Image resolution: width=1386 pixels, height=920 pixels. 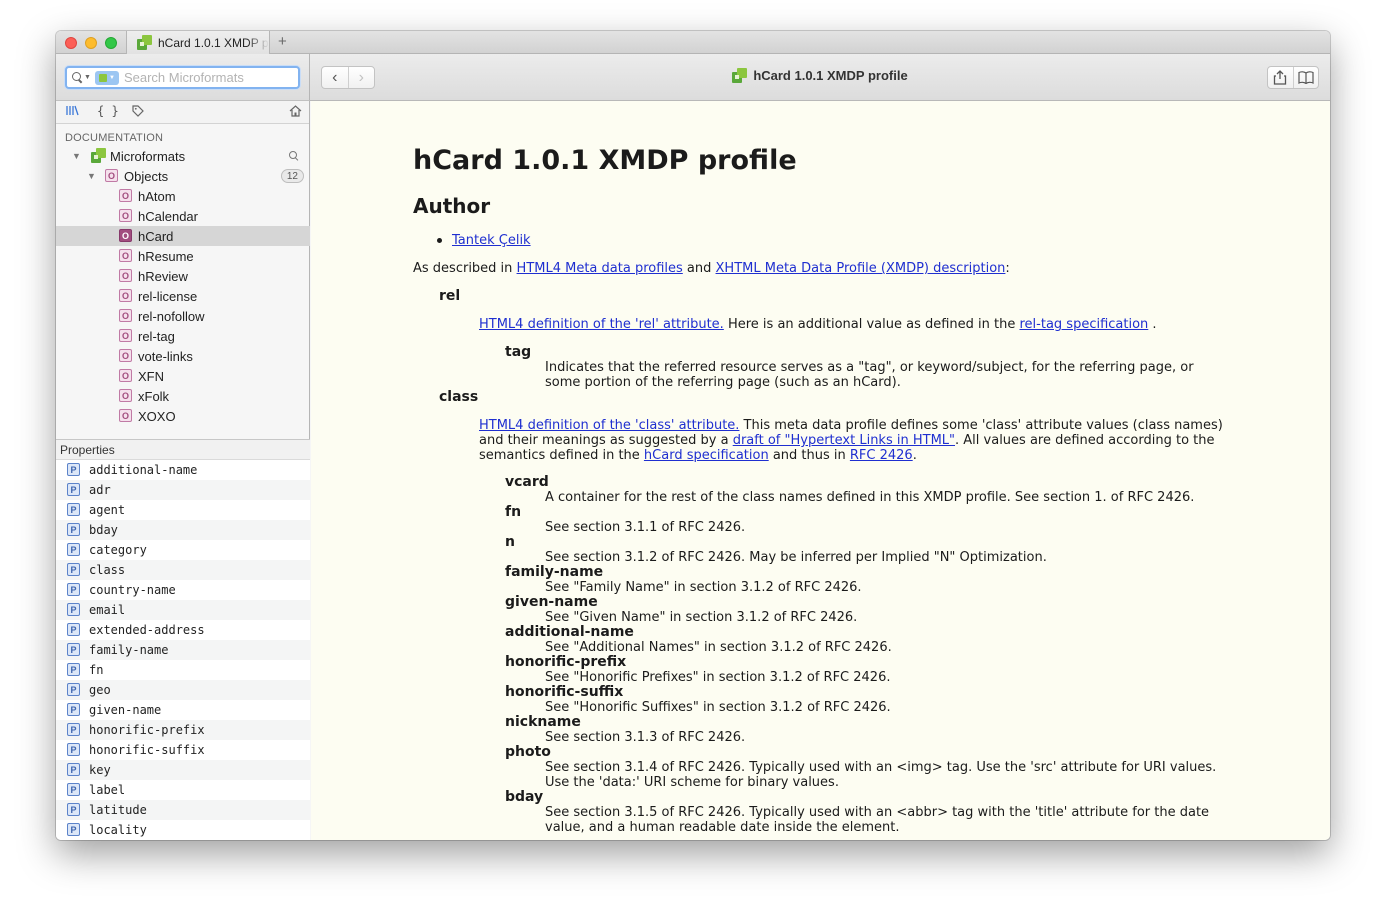 I want to click on property-item: Phonorific-suffix, so click(x=183, y=750).